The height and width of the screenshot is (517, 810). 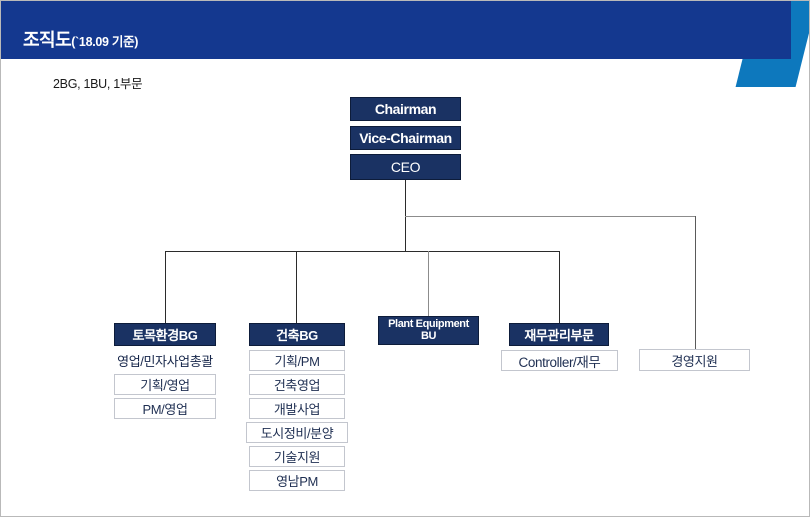 What do you see at coordinates (105, 42) in the screenshot?
I see `page-title-sub: (`18.09 기준)` at bounding box center [105, 42].